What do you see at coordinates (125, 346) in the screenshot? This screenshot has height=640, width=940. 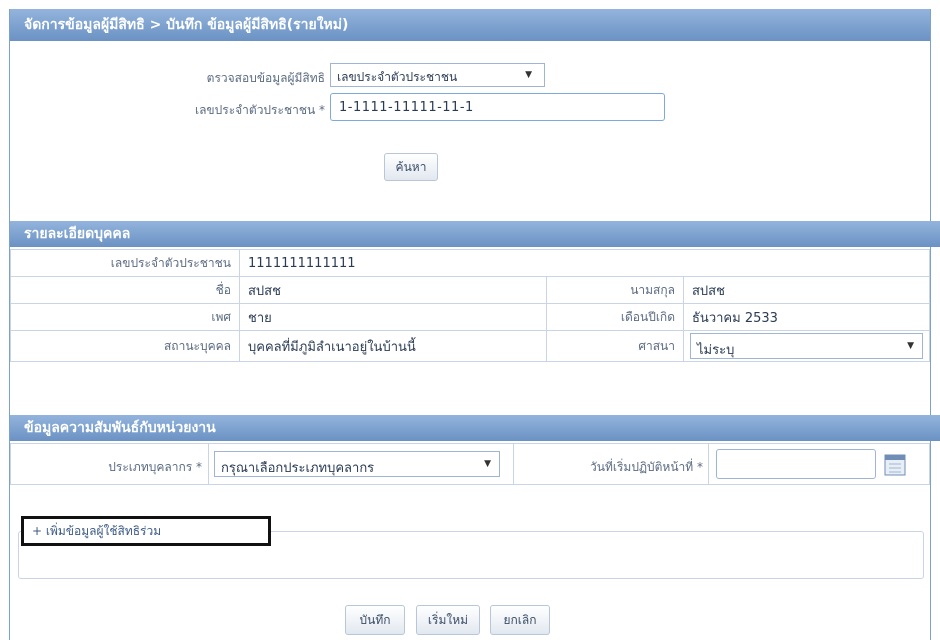 I see `status-label: สถานะบุคคล` at bounding box center [125, 346].